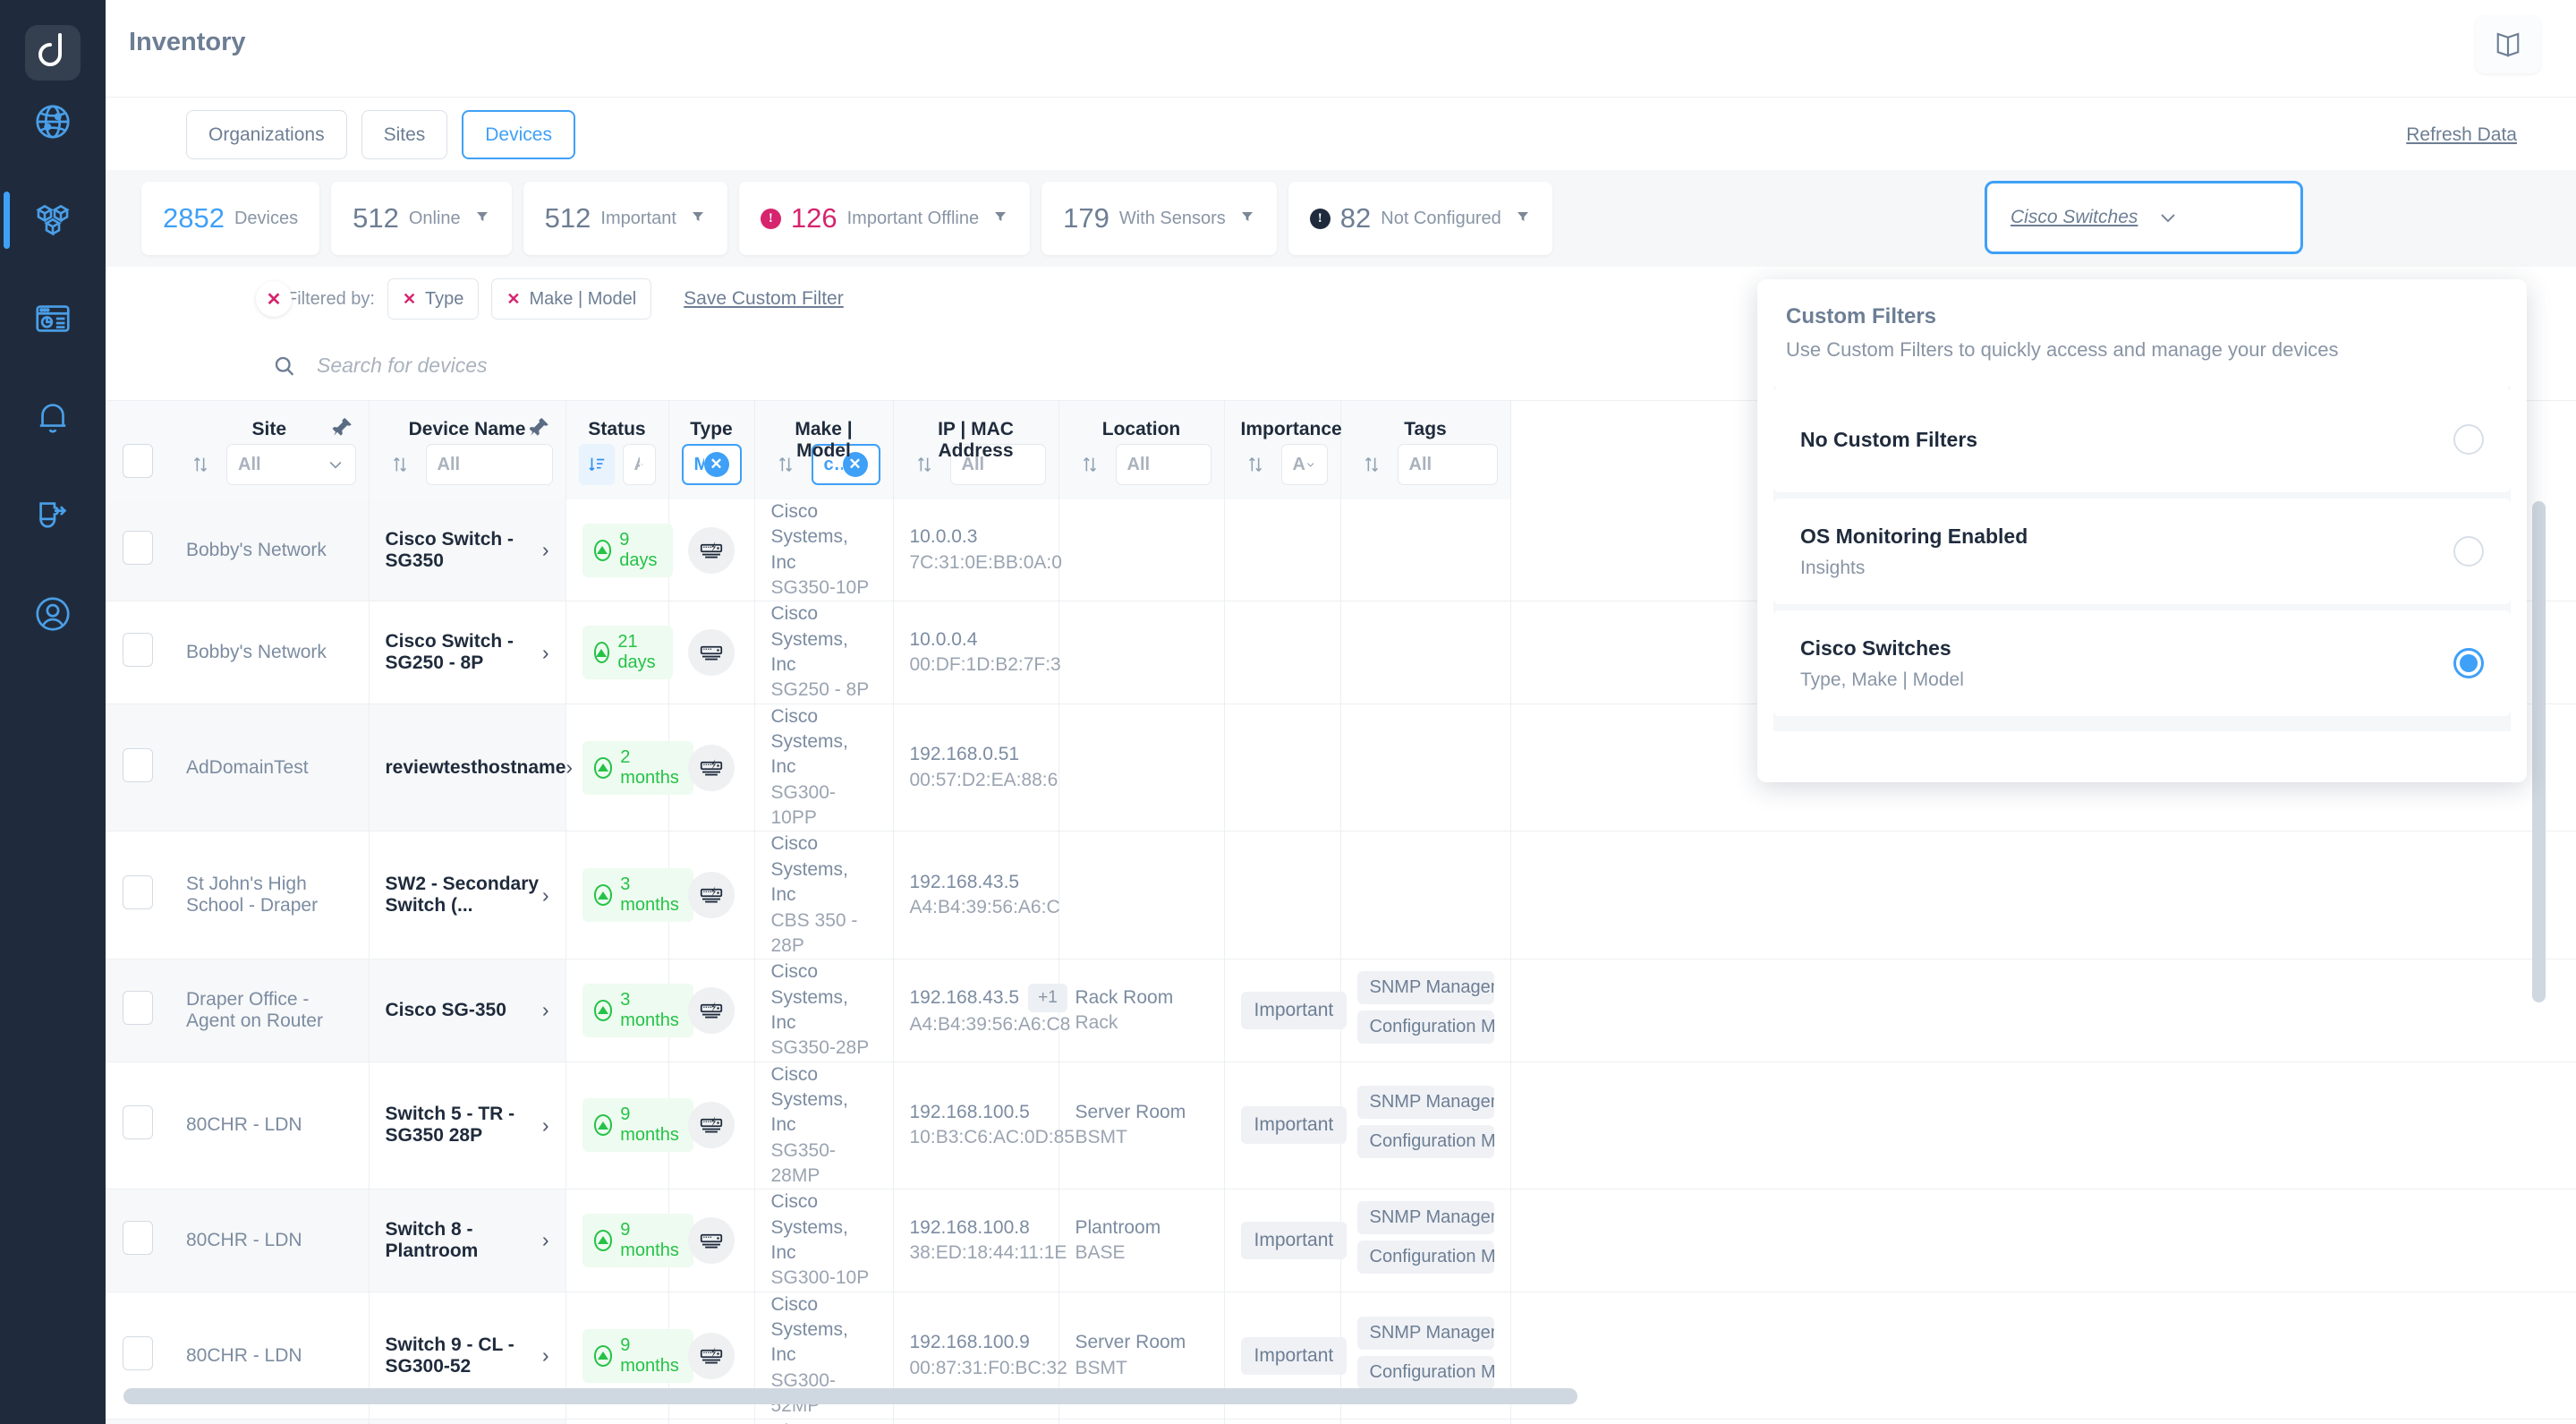  Describe the element at coordinates (970, 1228) in the screenshot. I see `ip-address: 192.168.100.8` at that location.